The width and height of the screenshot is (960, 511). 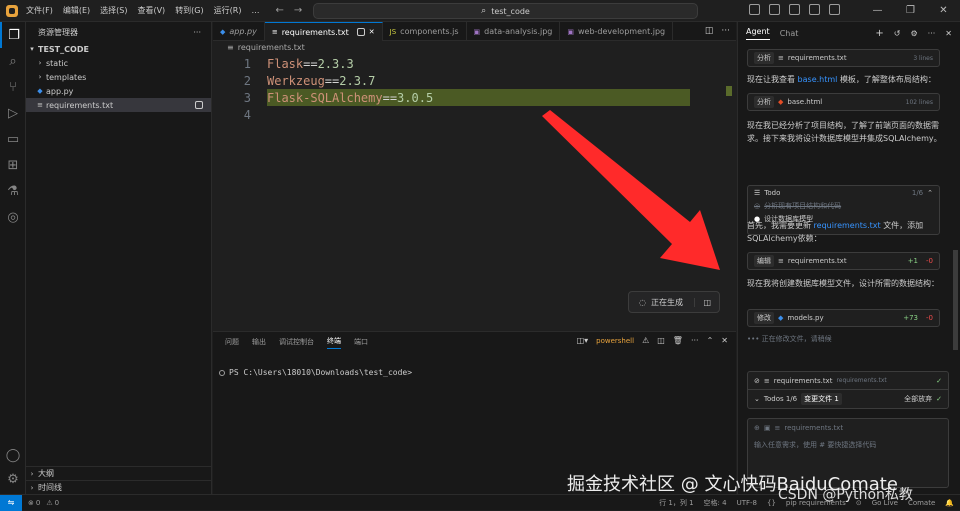 I want to click on accept-all-icon: ✓, so click(x=939, y=399).